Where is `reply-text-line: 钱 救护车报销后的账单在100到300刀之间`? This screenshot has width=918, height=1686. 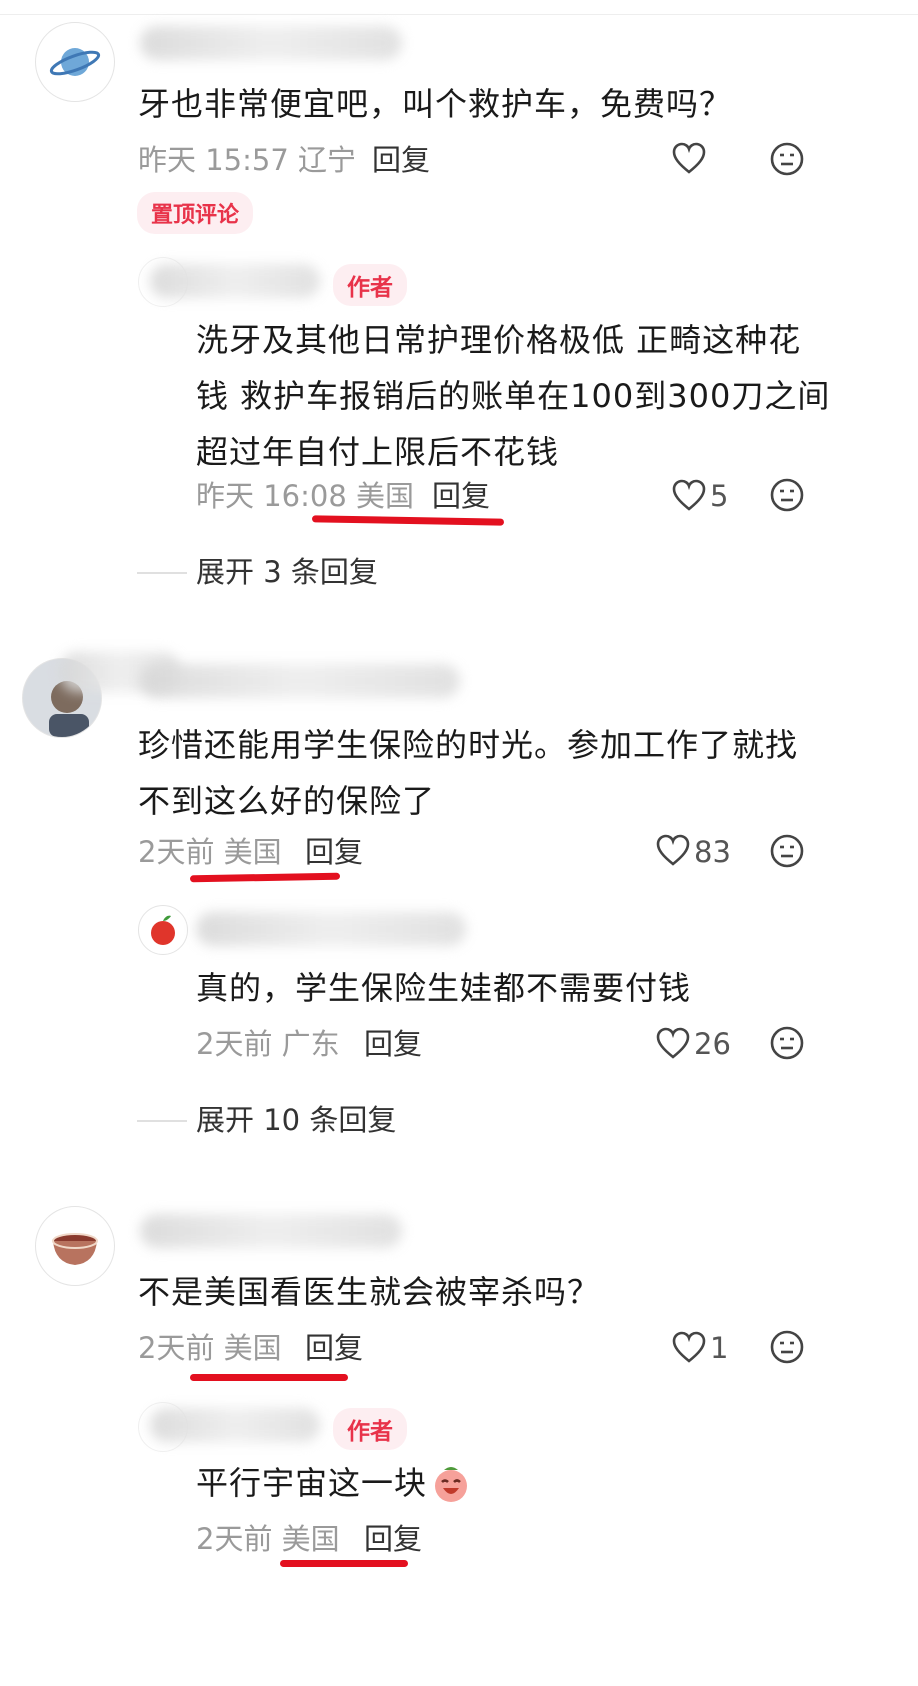 reply-text-line: 钱 救护车报销后的账单在100到300刀之间 is located at coordinates (513, 396).